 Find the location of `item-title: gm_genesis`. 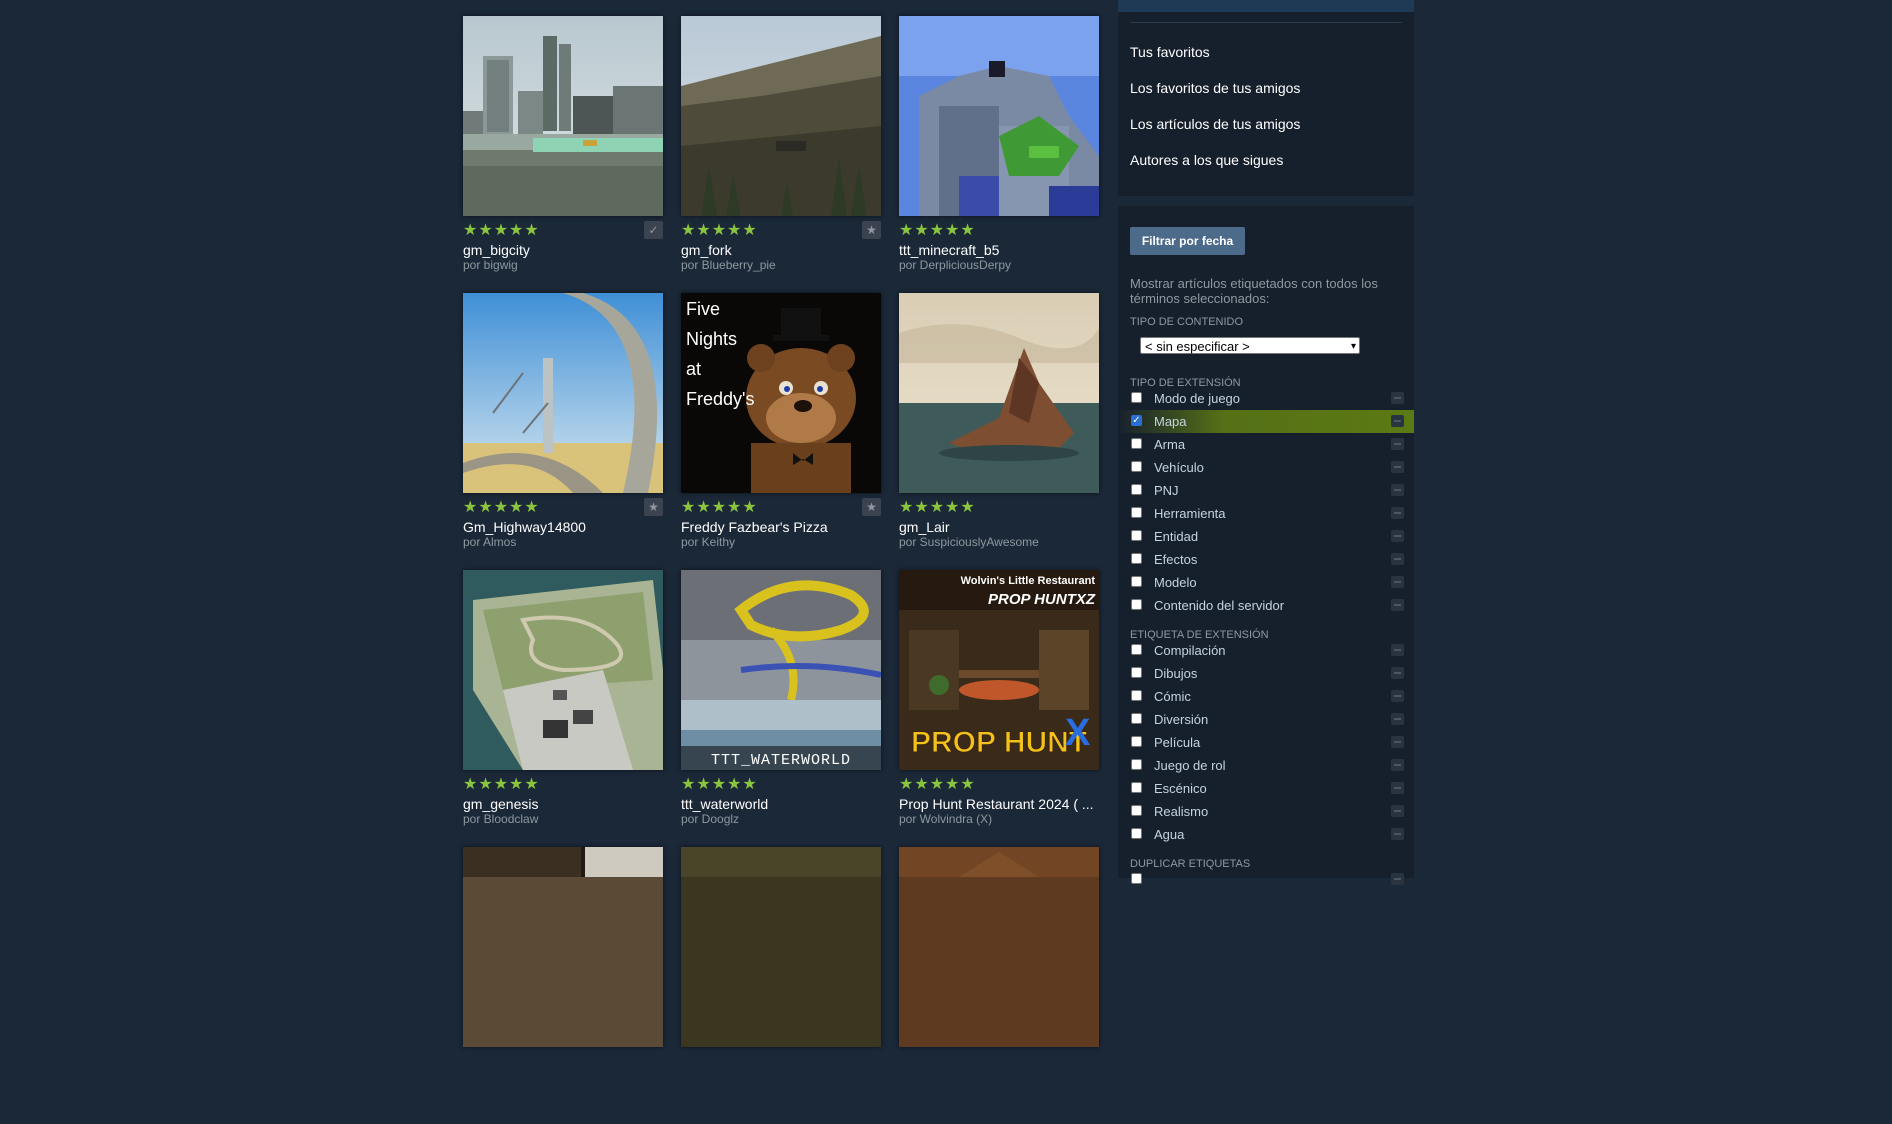

item-title: gm_genesis is located at coordinates (563, 804).